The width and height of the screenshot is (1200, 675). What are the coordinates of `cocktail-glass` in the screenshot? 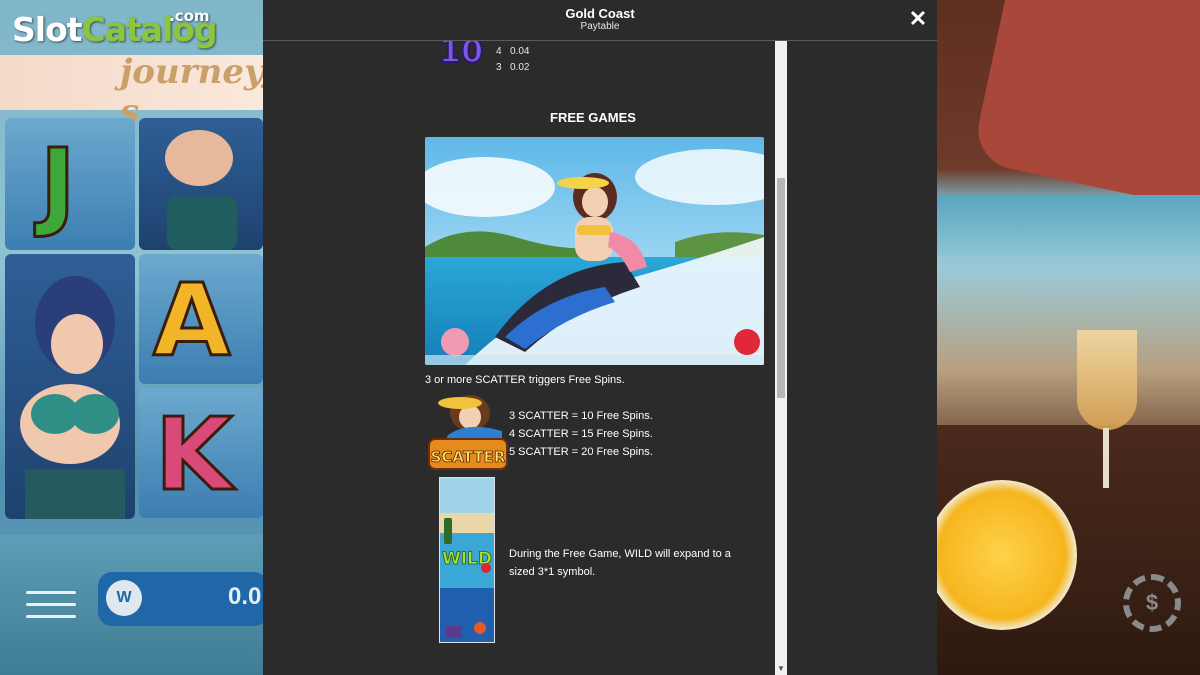 It's located at (1107, 380).